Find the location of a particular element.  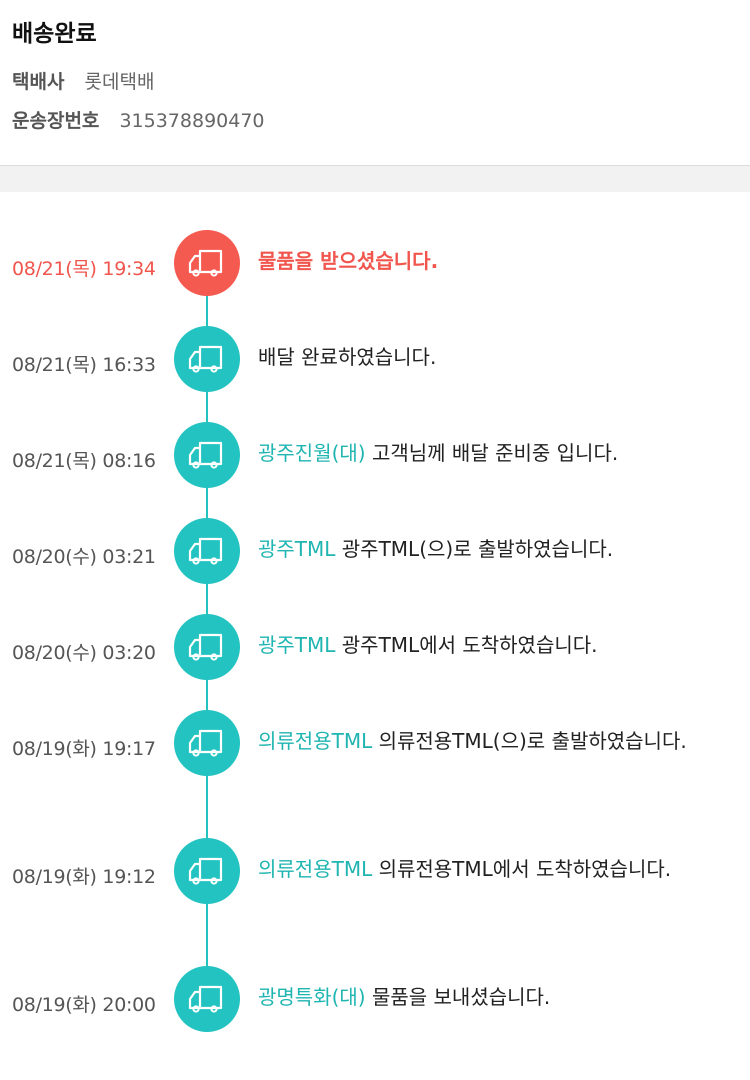

event-message: 물품을 받으셨습니다. is located at coordinates (493, 261).